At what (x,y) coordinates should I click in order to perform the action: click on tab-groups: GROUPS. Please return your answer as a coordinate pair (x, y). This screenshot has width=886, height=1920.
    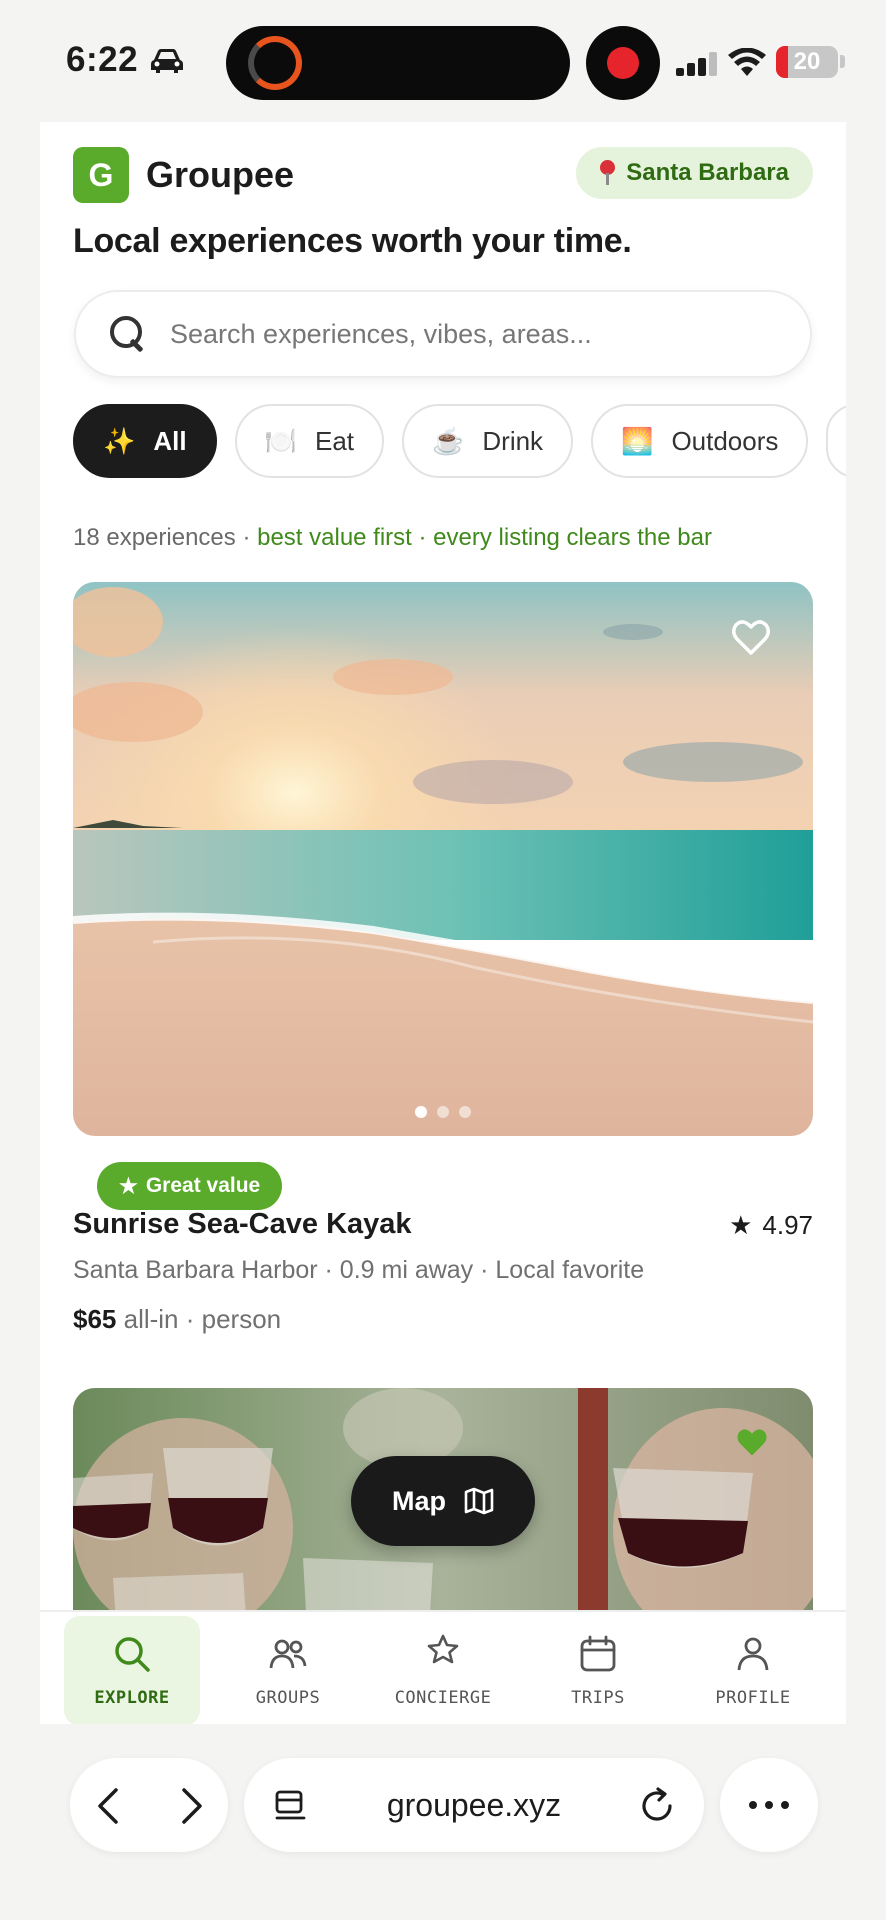
    Looking at the image, I should click on (288, 1670).